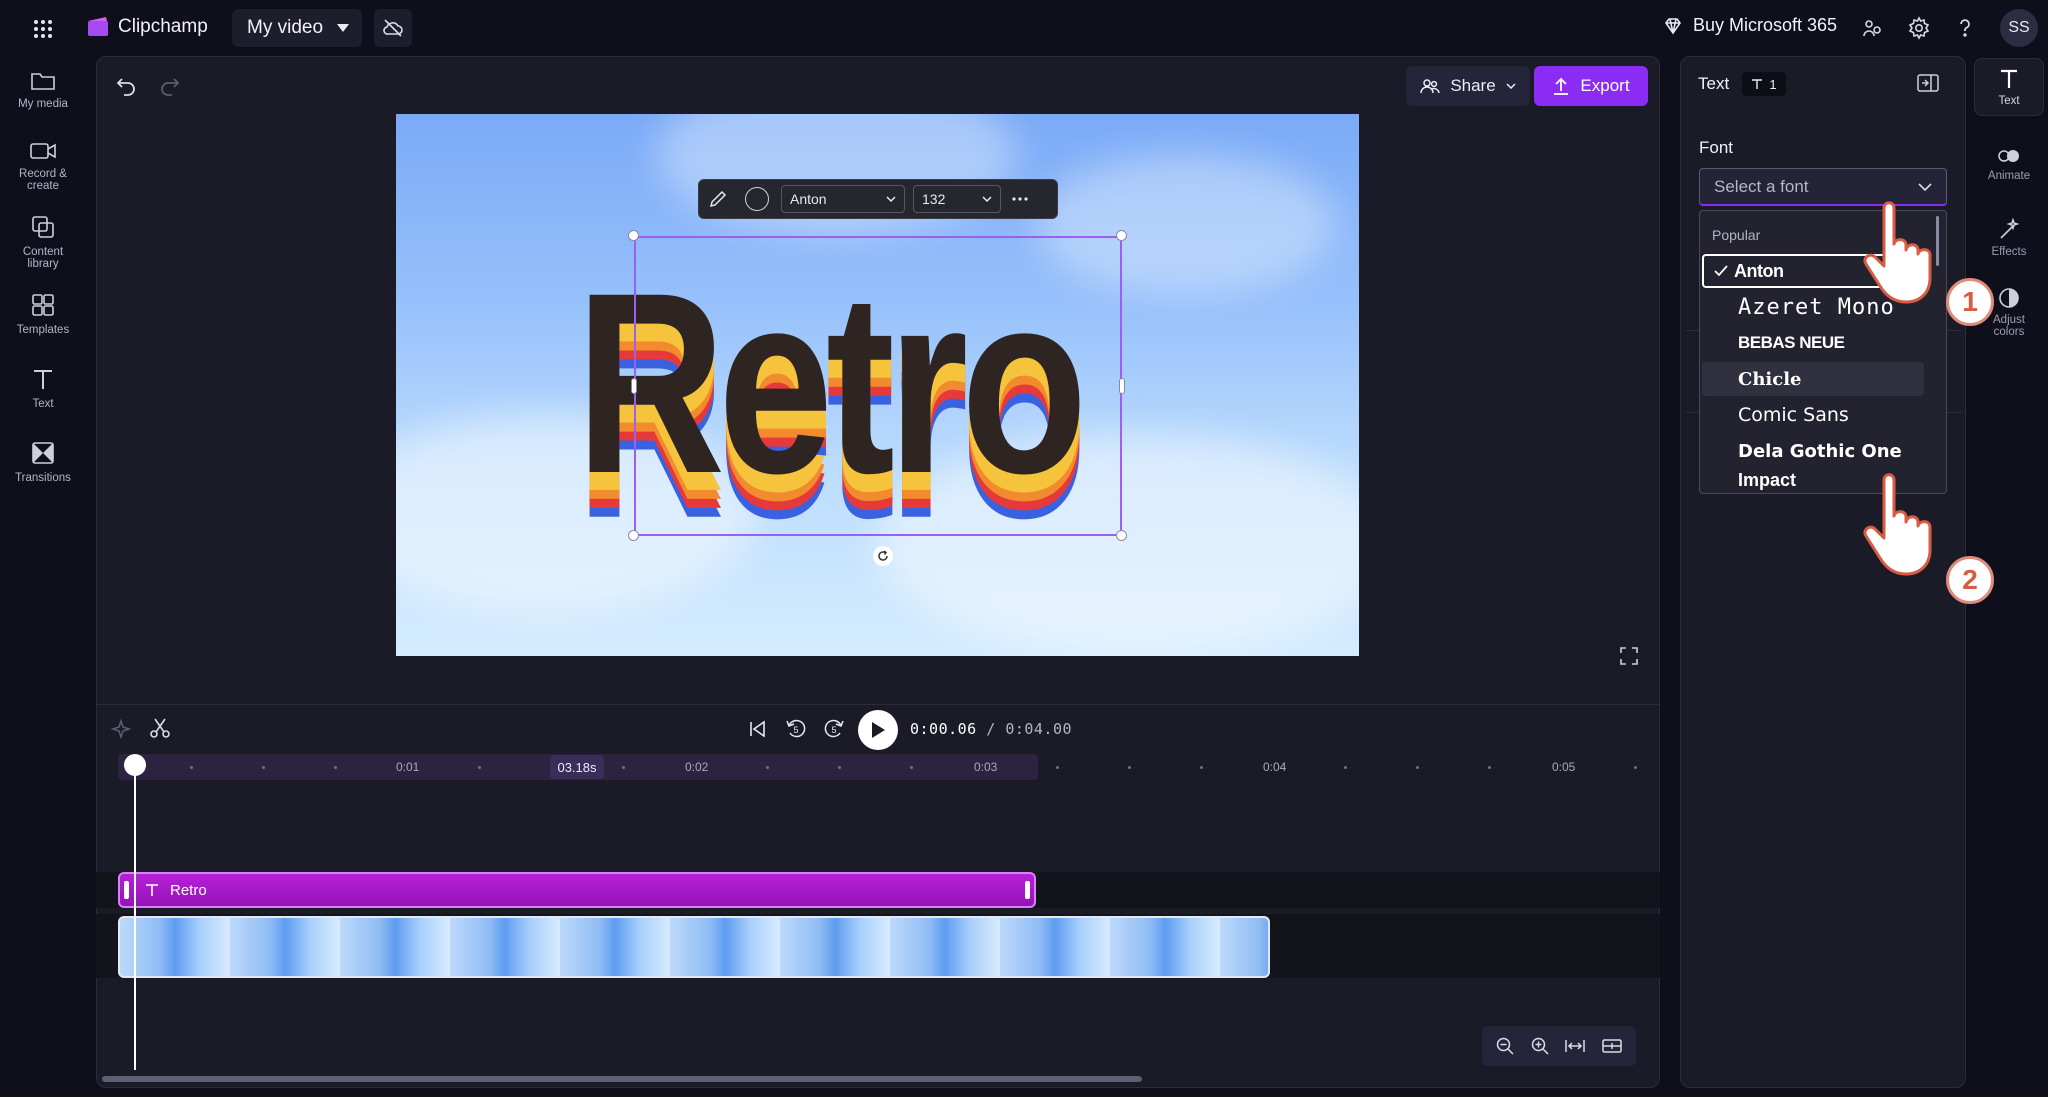 The width and height of the screenshot is (2048, 1097). I want to click on hover-time-badge: 03.18s, so click(577, 767).